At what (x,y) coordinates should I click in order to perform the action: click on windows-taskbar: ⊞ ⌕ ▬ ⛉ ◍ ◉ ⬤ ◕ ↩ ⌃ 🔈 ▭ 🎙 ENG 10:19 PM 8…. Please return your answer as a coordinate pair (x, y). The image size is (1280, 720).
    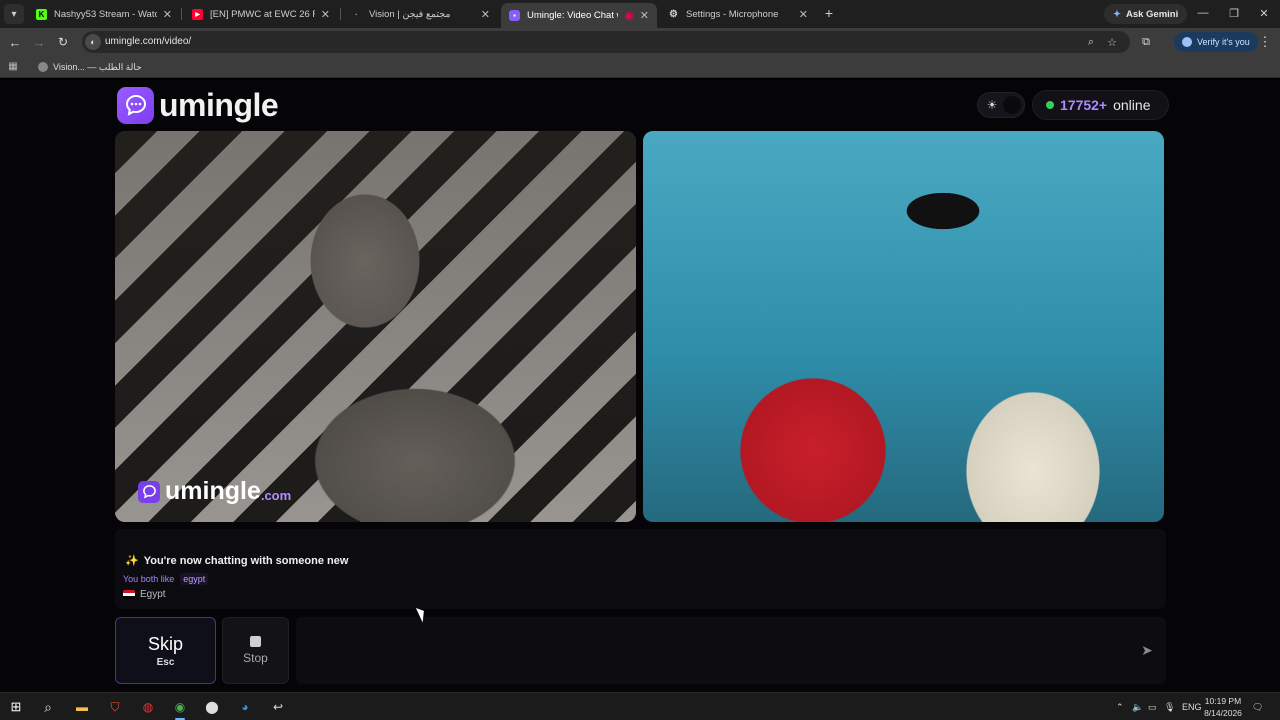
    Looking at the image, I should click on (640, 706).